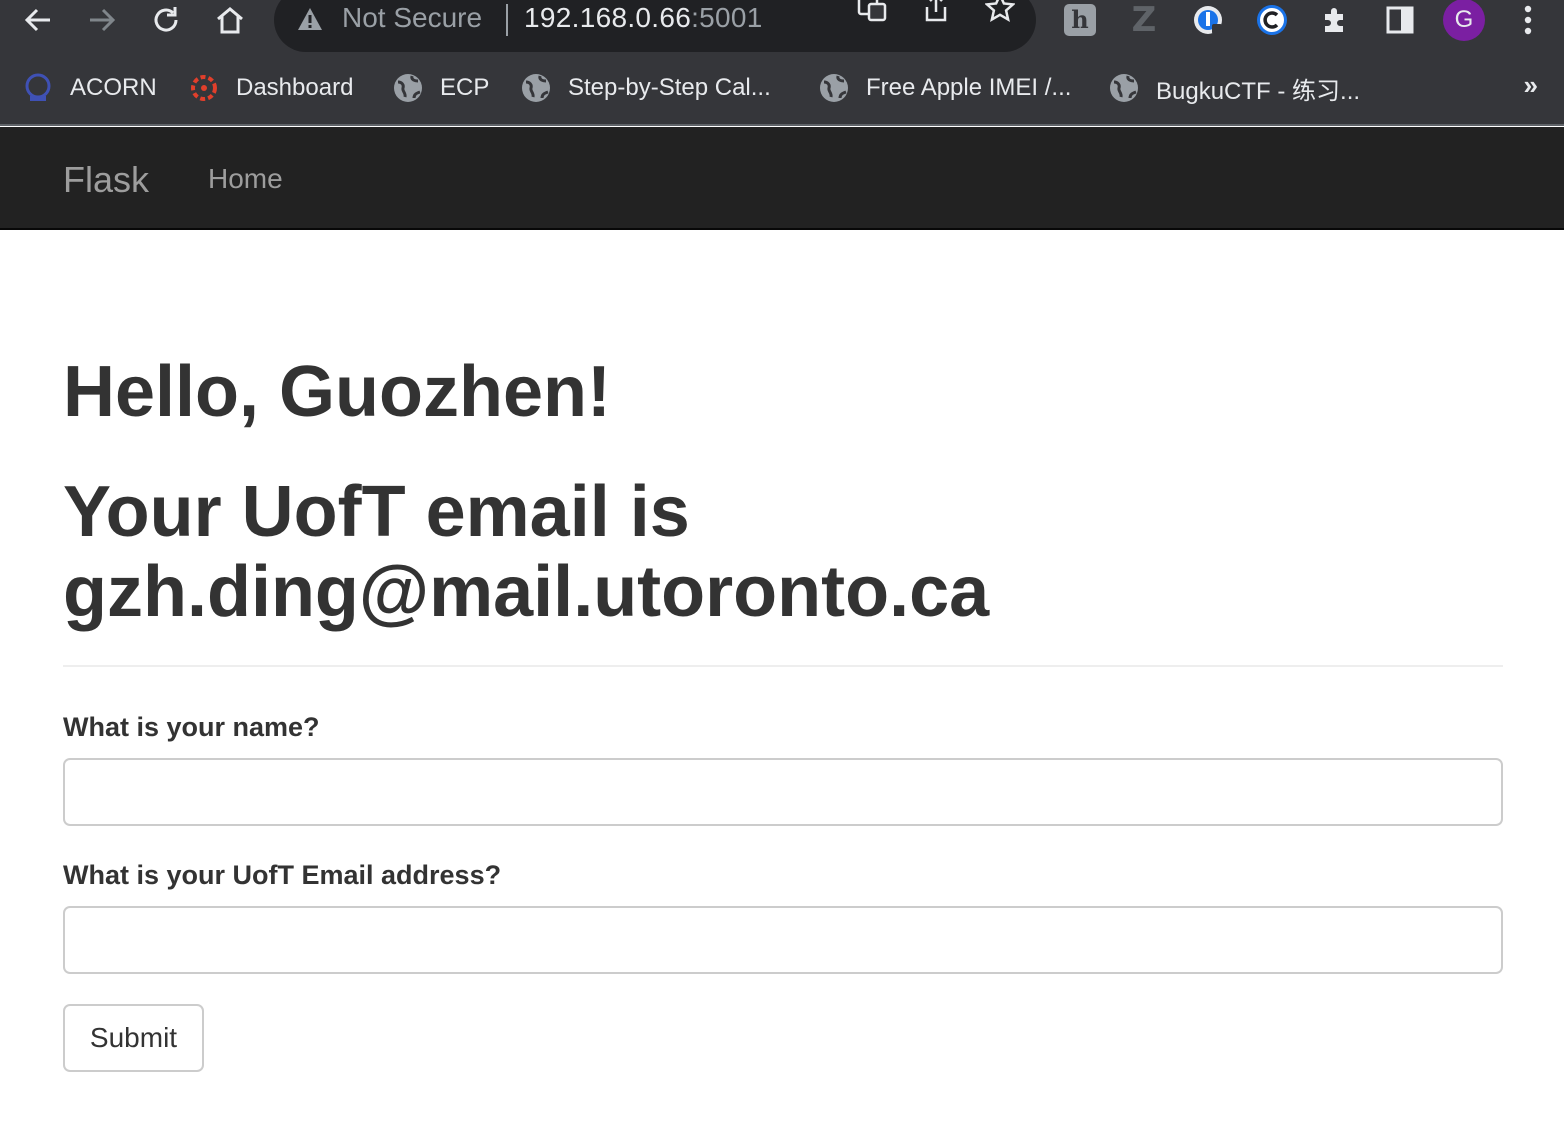 This screenshot has width=1564, height=1140. Describe the element at coordinates (230, 20) in the screenshot. I see `home-icon` at that location.